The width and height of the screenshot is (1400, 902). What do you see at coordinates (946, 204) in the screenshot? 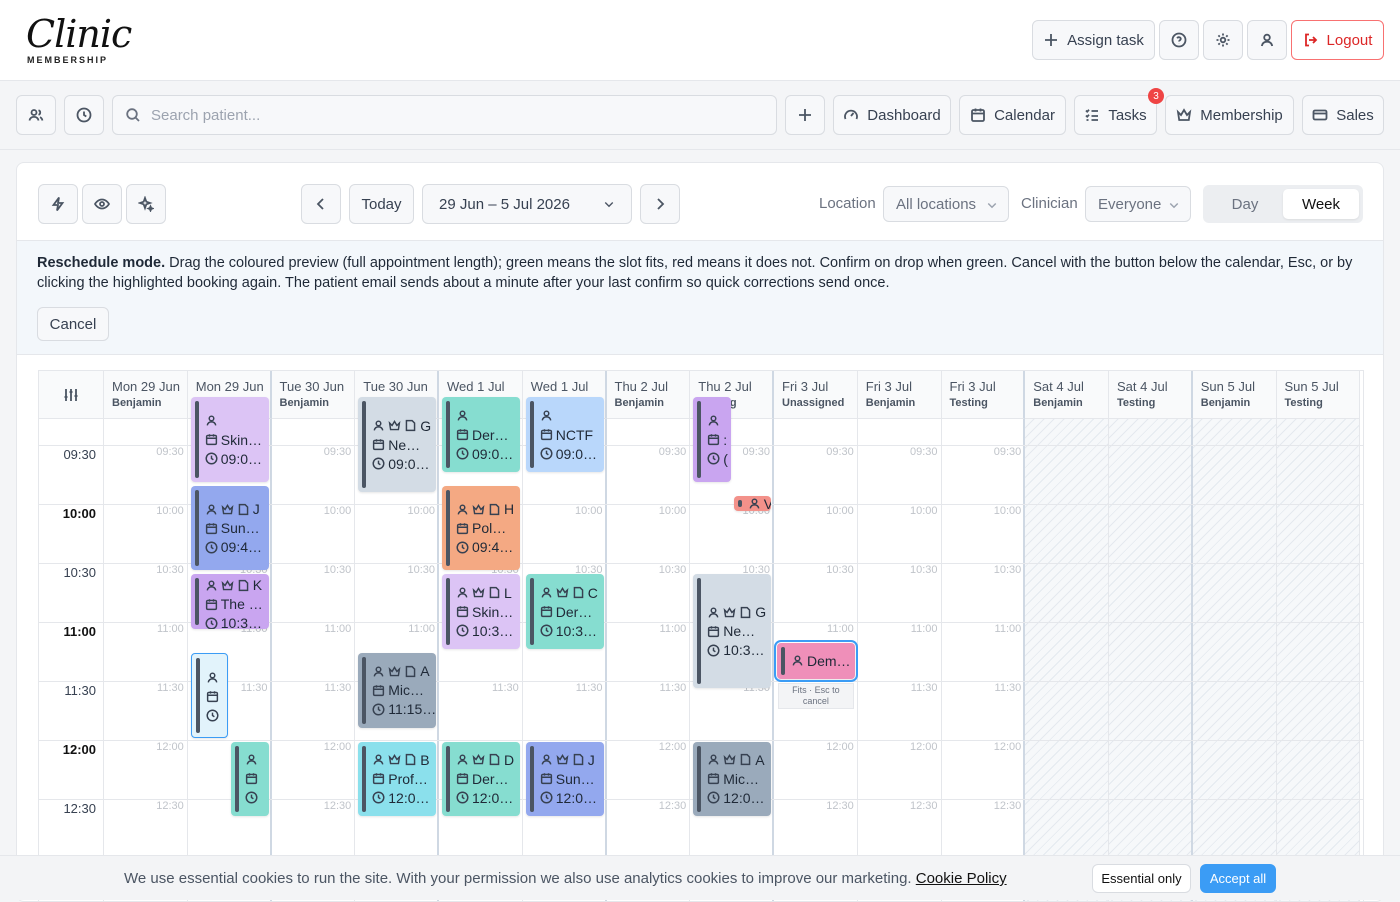
I see `location-select: All locations` at bounding box center [946, 204].